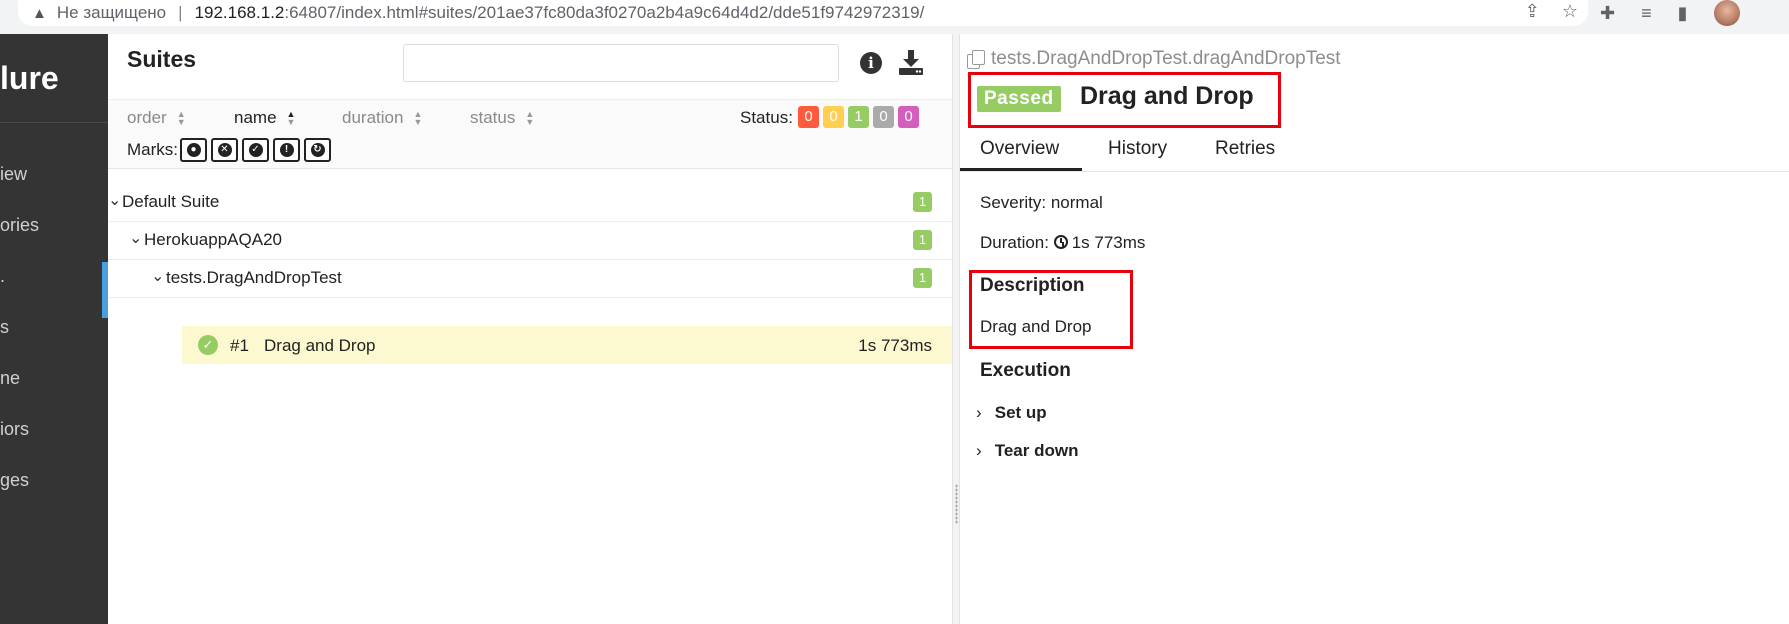 The image size is (1789, 624). What do you see at coordinates (10, 378) in the screenshot?
I see `sidebar-item-timeline: ne` at bounding box center [10, 378].